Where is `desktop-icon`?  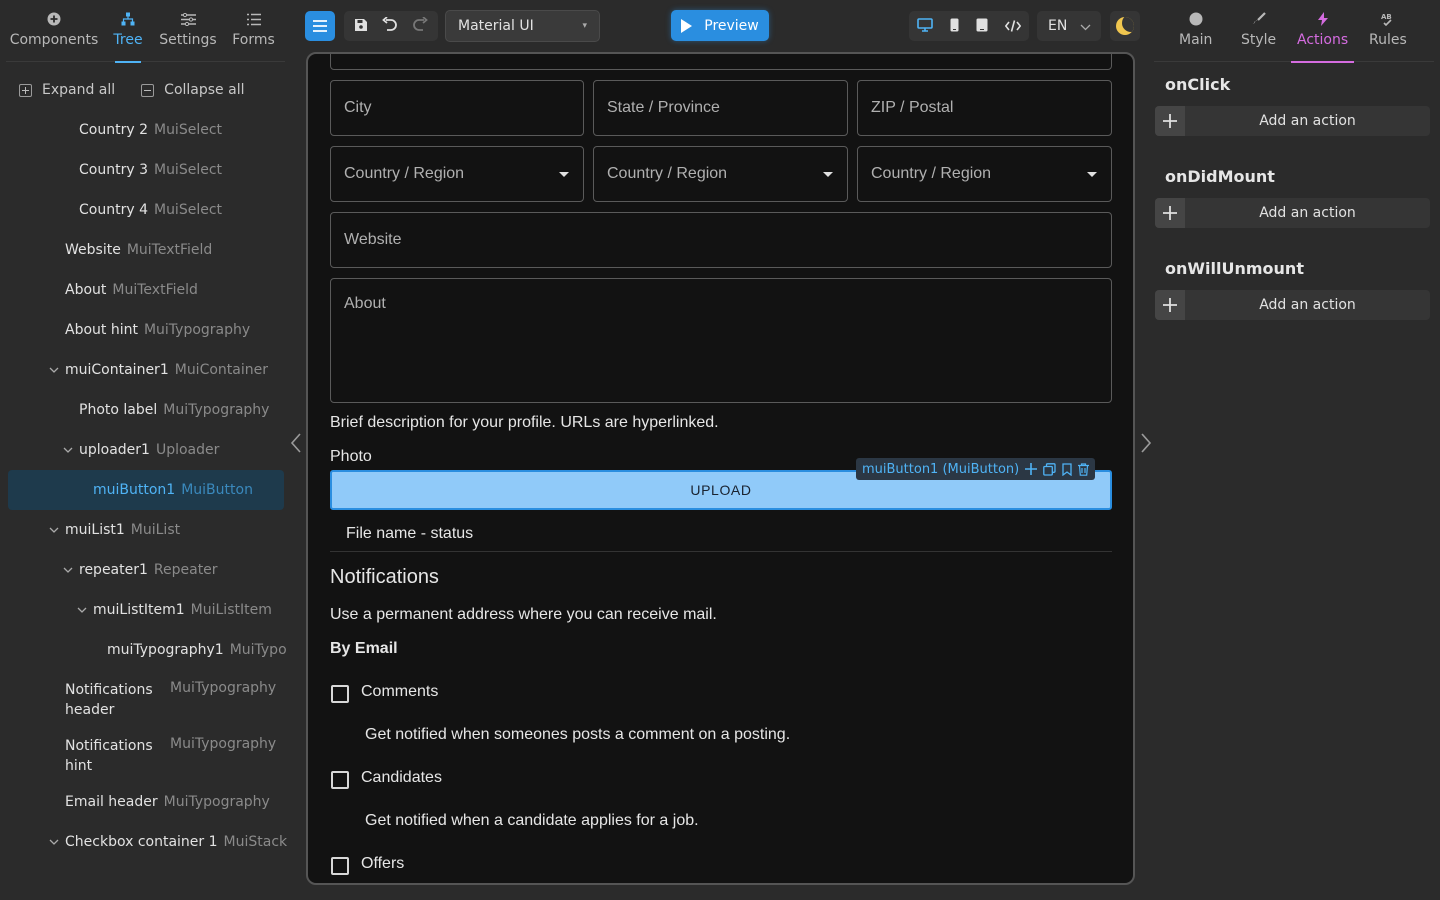
desktop-icon is located at coordinates (925, 26).